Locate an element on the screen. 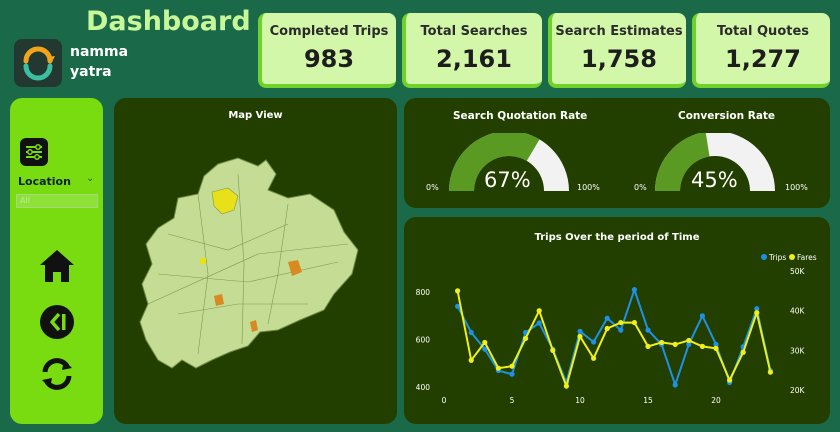 This screenshot has height=432, width=840. chevron-down-icon: ⌄ is located at coordinates (90, 178).